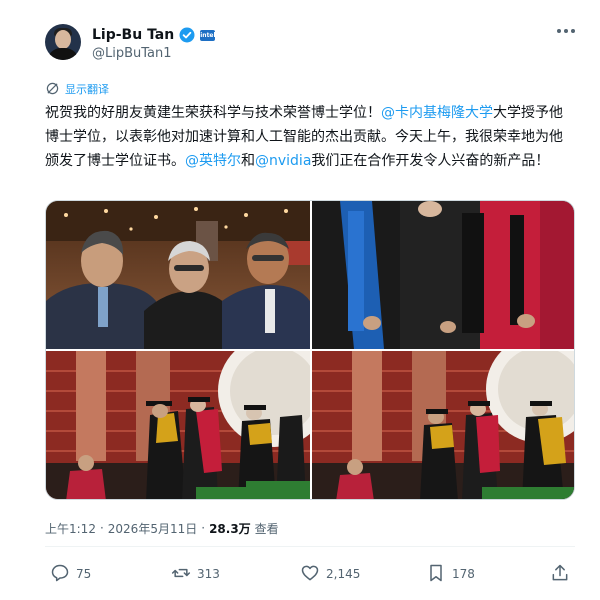 Image resolution: width=600 pixels, height=600 pixels. What do you see at coordinates (343, 574) in the screenshot?
I see `like-count: 2,145` at bounding box center [343, 574].